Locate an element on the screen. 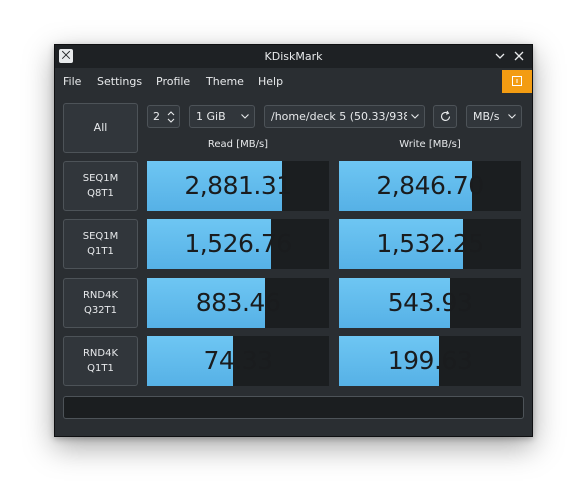 This screenshot has height=500, width=585. refresh-icon is located at coordinates (445, 118).